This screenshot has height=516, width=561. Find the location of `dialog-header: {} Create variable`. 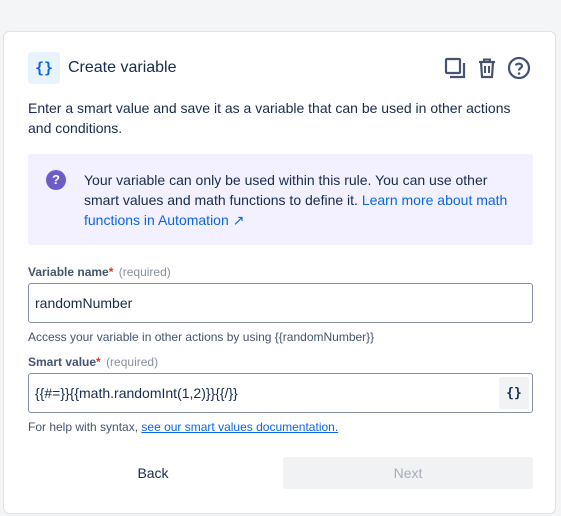

dialog-header: {} Create variable is located at coordinates (279, 68).